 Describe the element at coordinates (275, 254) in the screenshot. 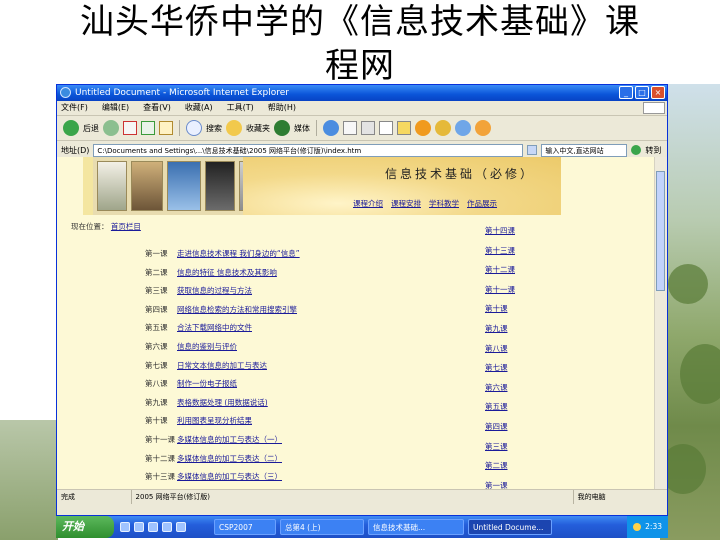

I see `lesson-item: 第一课 走进信息技术课程 我们身边的“信息”` at that location.